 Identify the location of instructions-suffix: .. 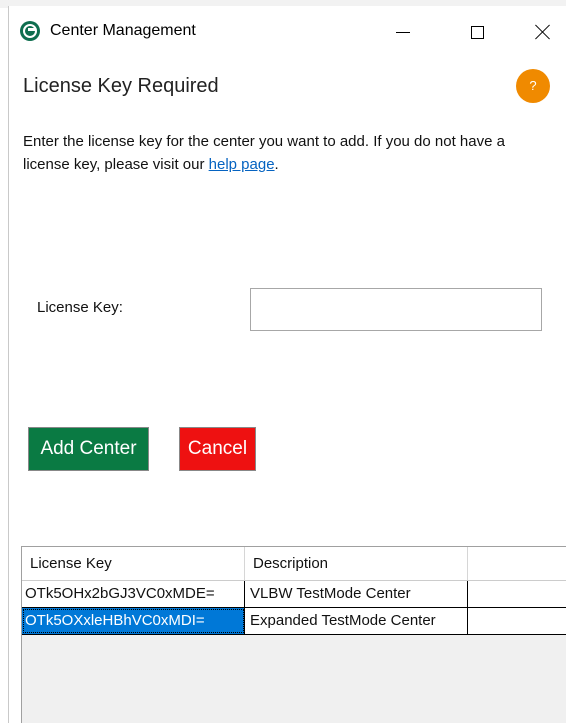
(276, 164).